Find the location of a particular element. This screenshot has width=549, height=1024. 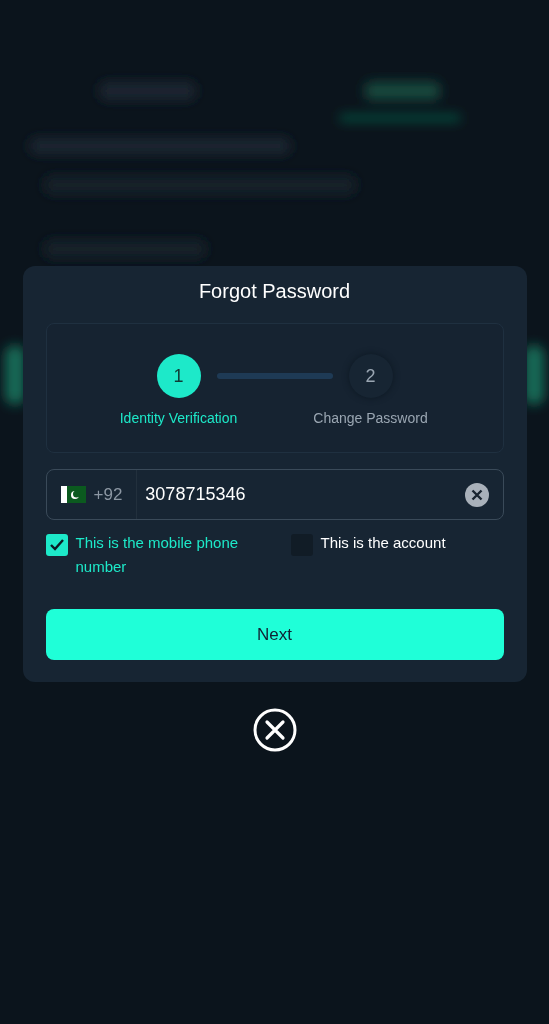

step-label: Identity Verification is located at coordinates (178, 418).